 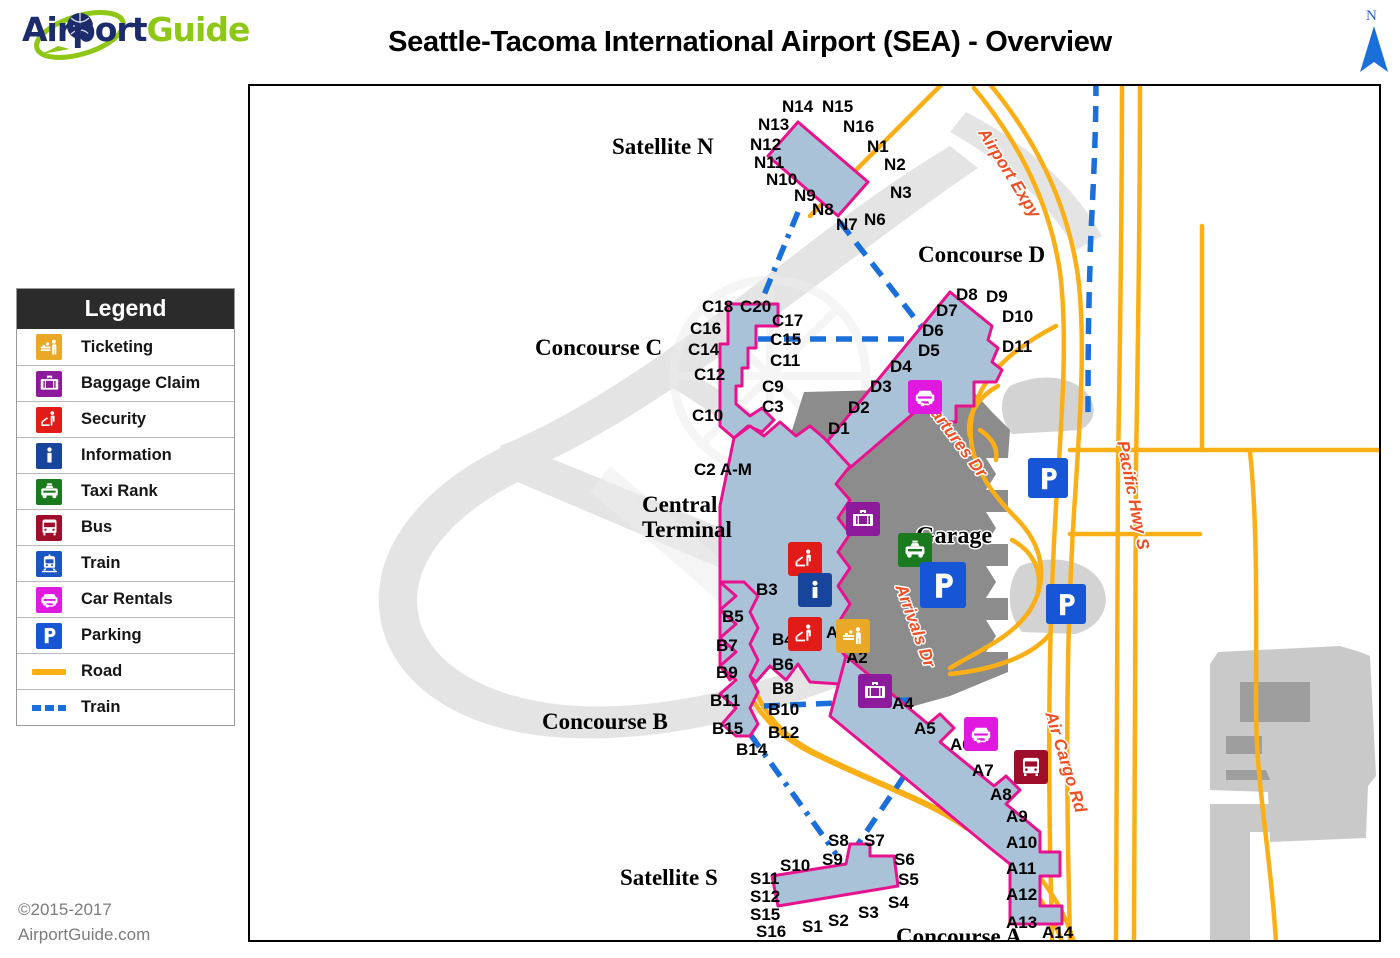 What do you see at coordinates (1017, 816) in the screenshot?
I see `gate-label-a9: A9` at bounding box center [1017, 816].